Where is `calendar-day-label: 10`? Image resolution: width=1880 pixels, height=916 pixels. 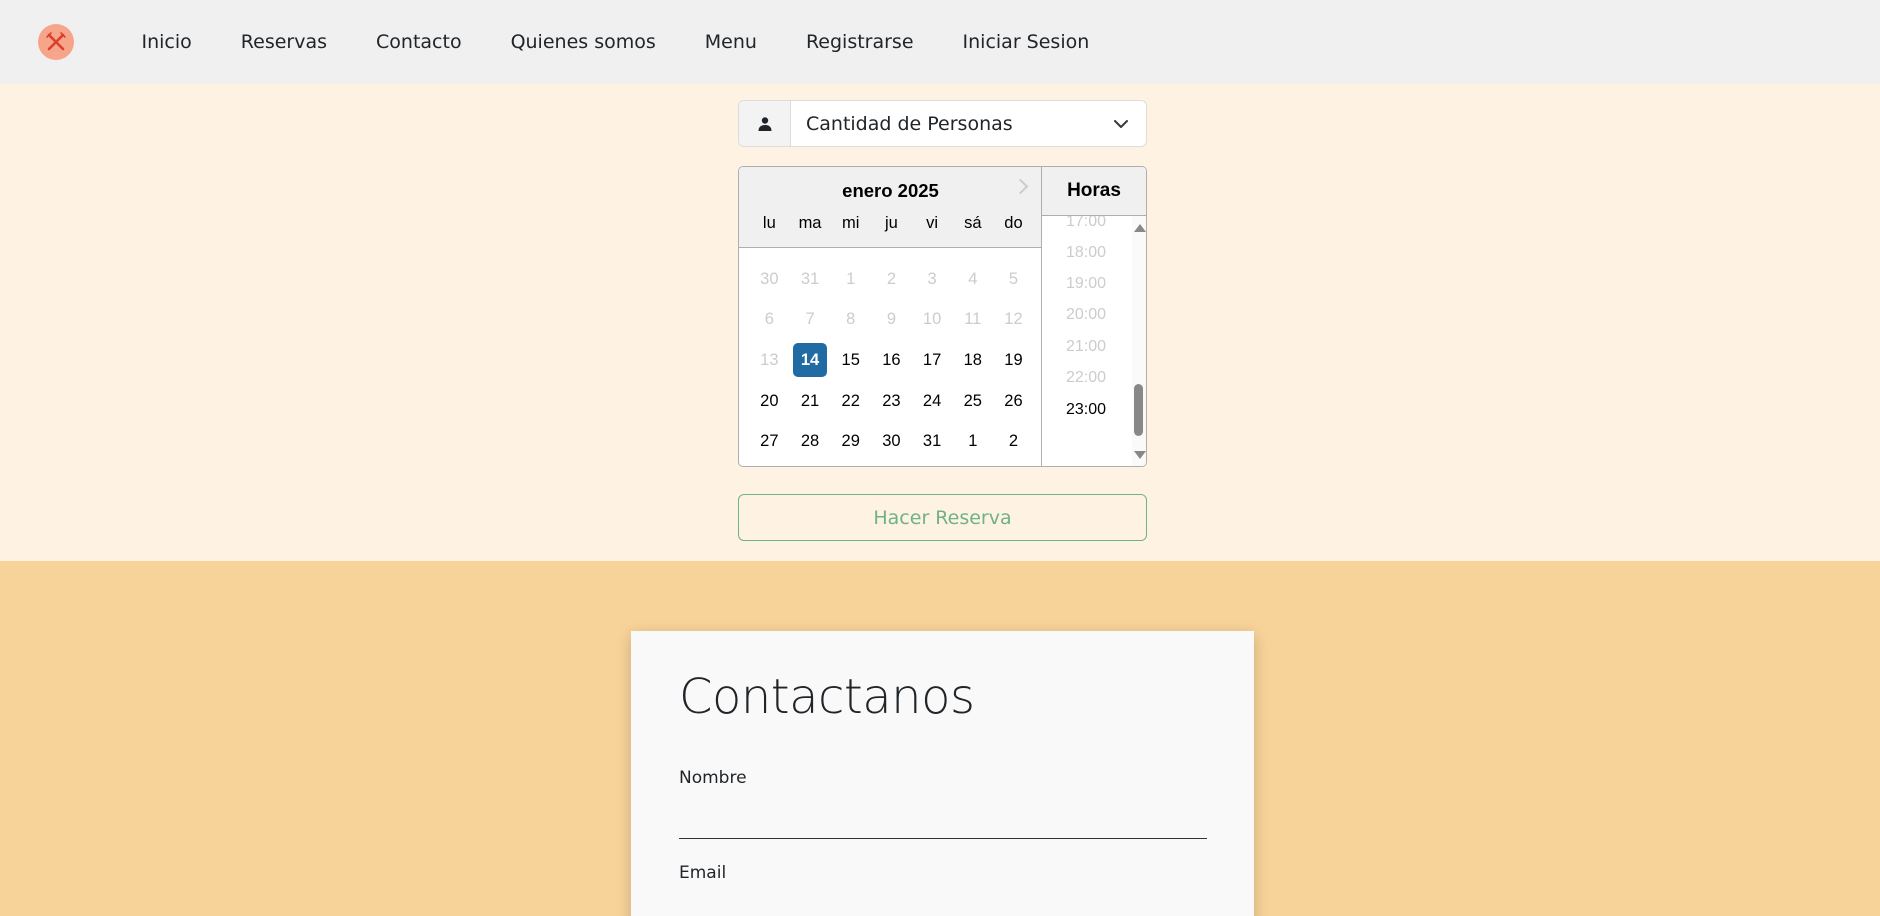 calendar-day-label: 10 is located at coordinates (932, 319).